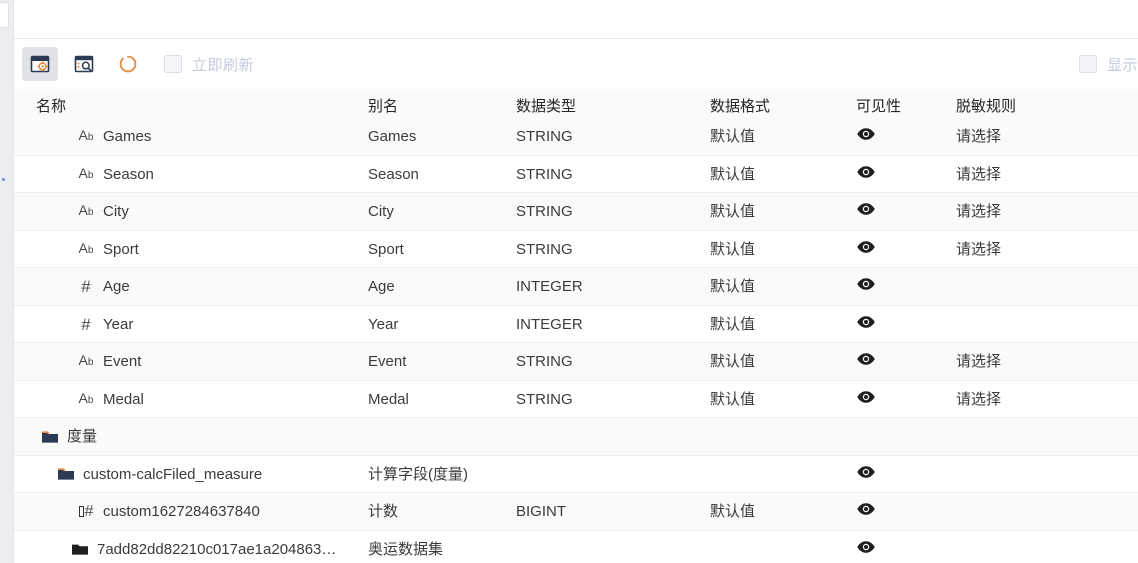 The image size is (1138, 563). What do you see at coordinates (576, 174) in the screenshot?
I see `table-row: Ab Season Season STRING 默认值 请选择` at bounding box center [576, 174].